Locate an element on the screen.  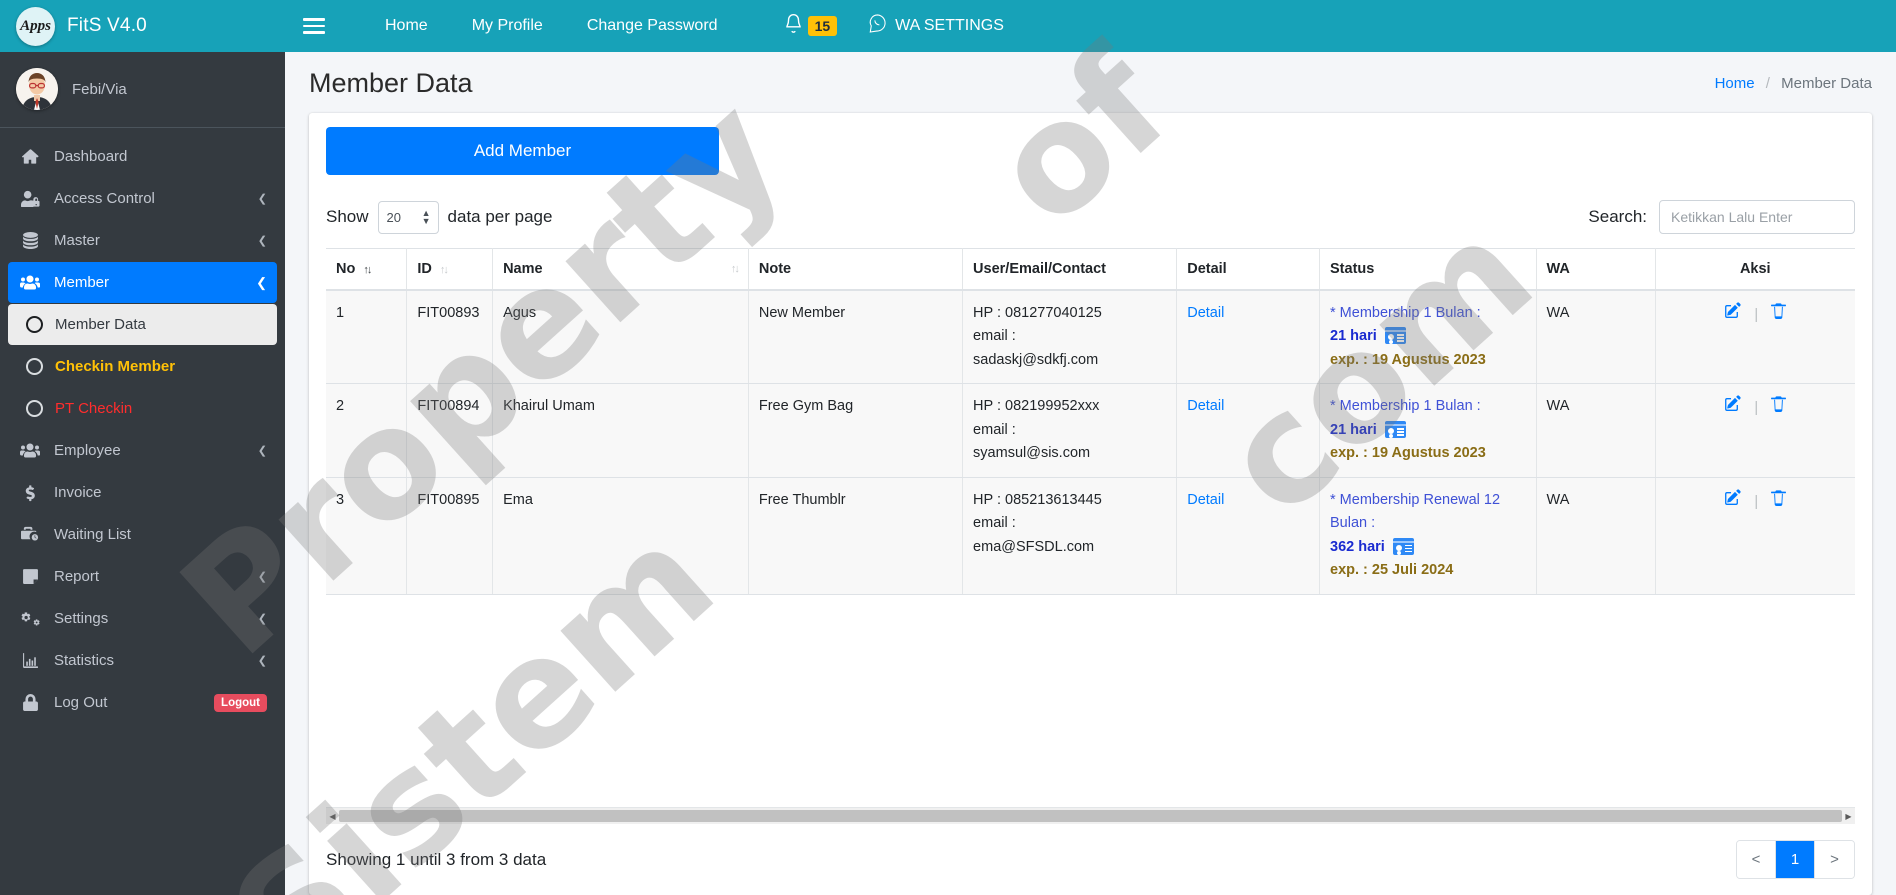
scrollbar-thumb is located at coordinates (1090, 816).